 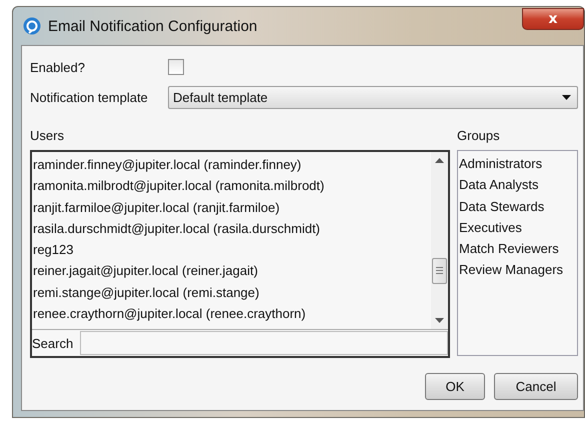 What do you see at coordinates (176, 67) in the screenshot?
I see `enabled-checkbox` at bounding box center [176, 67].